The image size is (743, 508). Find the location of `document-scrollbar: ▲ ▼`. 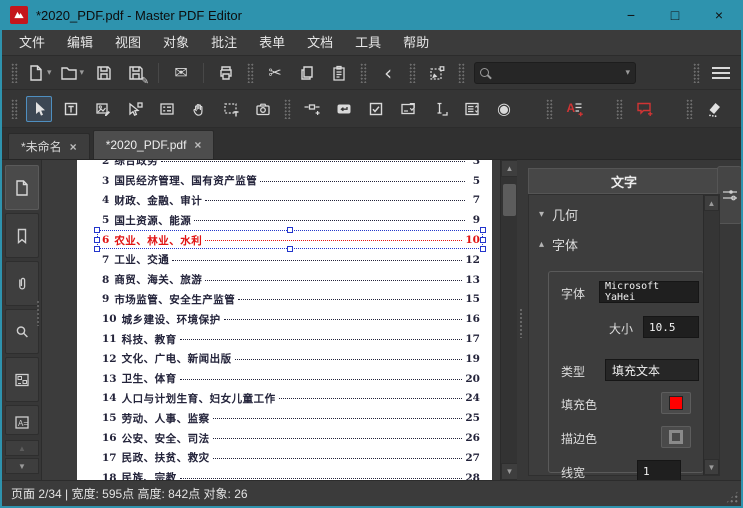

document-scrollbar: ▲ ▼ is located at coordinates (509, 320).